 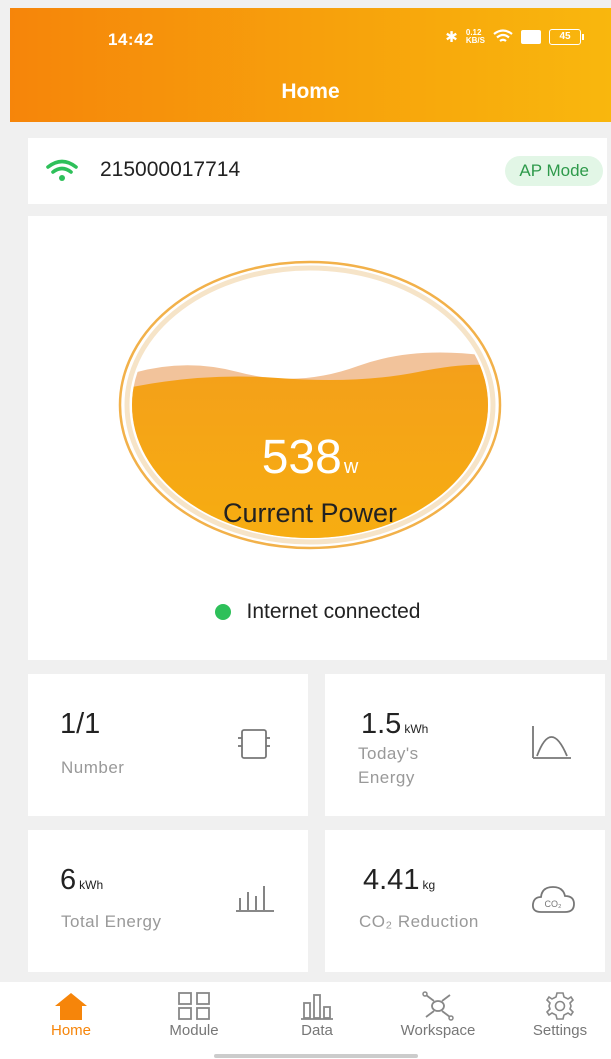 I want to click on tab-settings-label: Settings, so click(x=560, y=1030).